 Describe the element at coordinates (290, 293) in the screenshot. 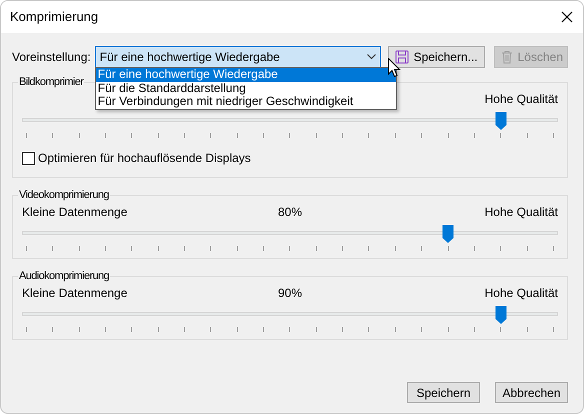

I see `slider-value: 90%` at that location.